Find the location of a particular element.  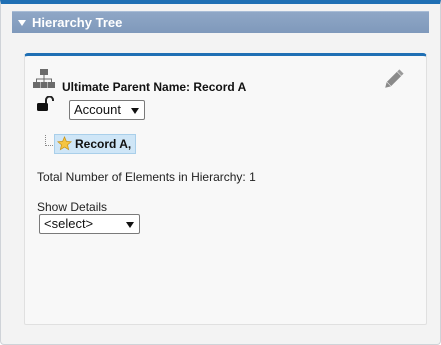

show-details-value: <select> is located at coordinates (69, 223).